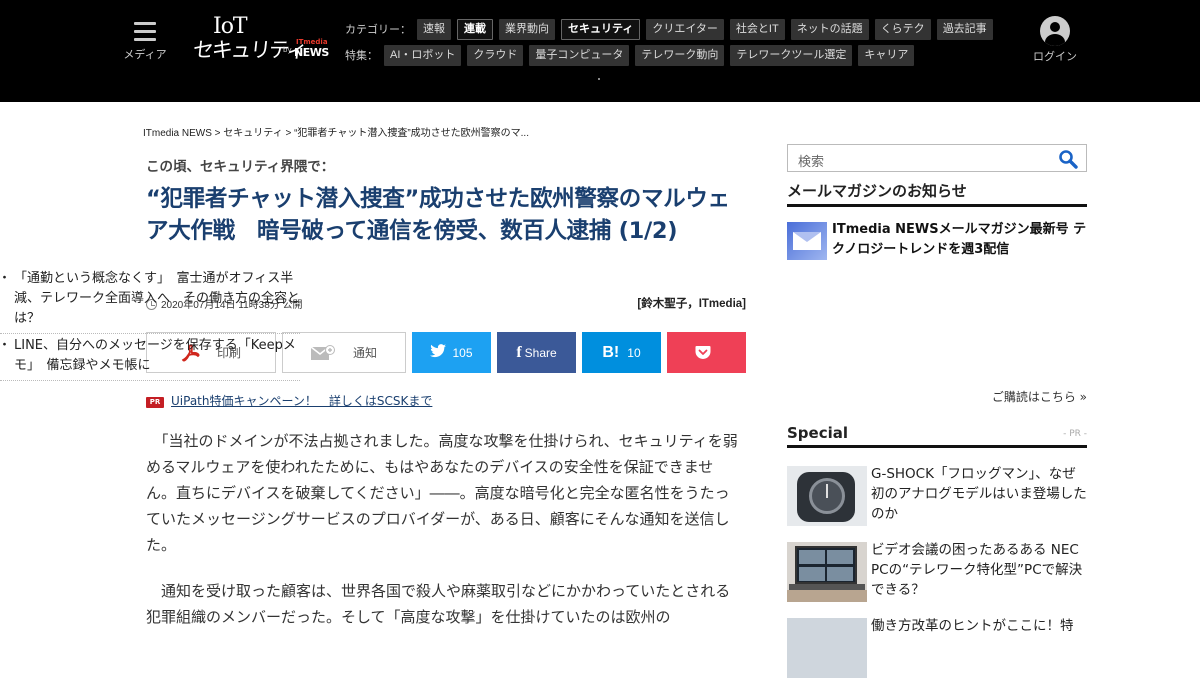 This screenshot has width=1200, height=682. I want to click on special-item: ビデオ会議の困ったあるある NEC PCの“テレワーク特化型”PCで解決できる？, so click(937, 574).